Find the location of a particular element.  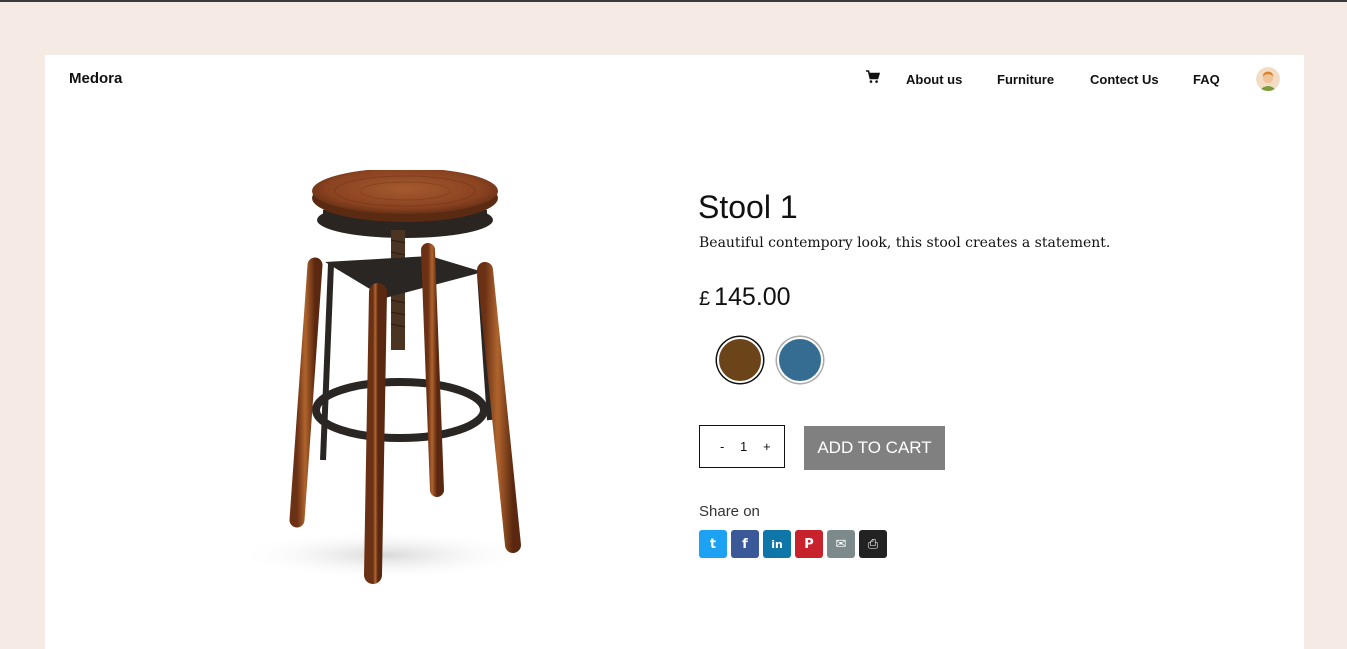

nav-link-faq: FAQ is located at coordinates (1206, 79).